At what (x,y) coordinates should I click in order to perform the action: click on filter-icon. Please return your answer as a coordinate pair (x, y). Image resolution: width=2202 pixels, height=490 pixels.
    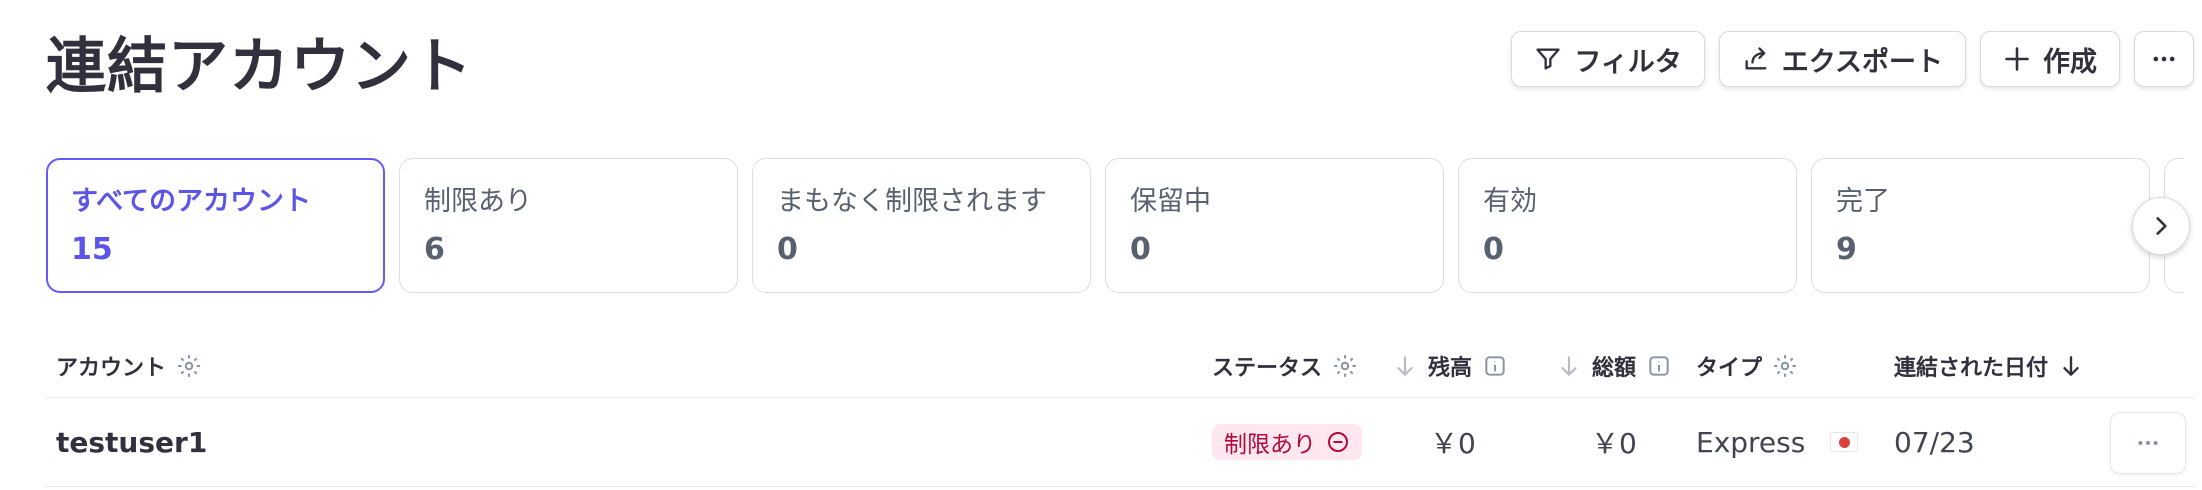
    Looking at the image, I should click on (1548, 59).